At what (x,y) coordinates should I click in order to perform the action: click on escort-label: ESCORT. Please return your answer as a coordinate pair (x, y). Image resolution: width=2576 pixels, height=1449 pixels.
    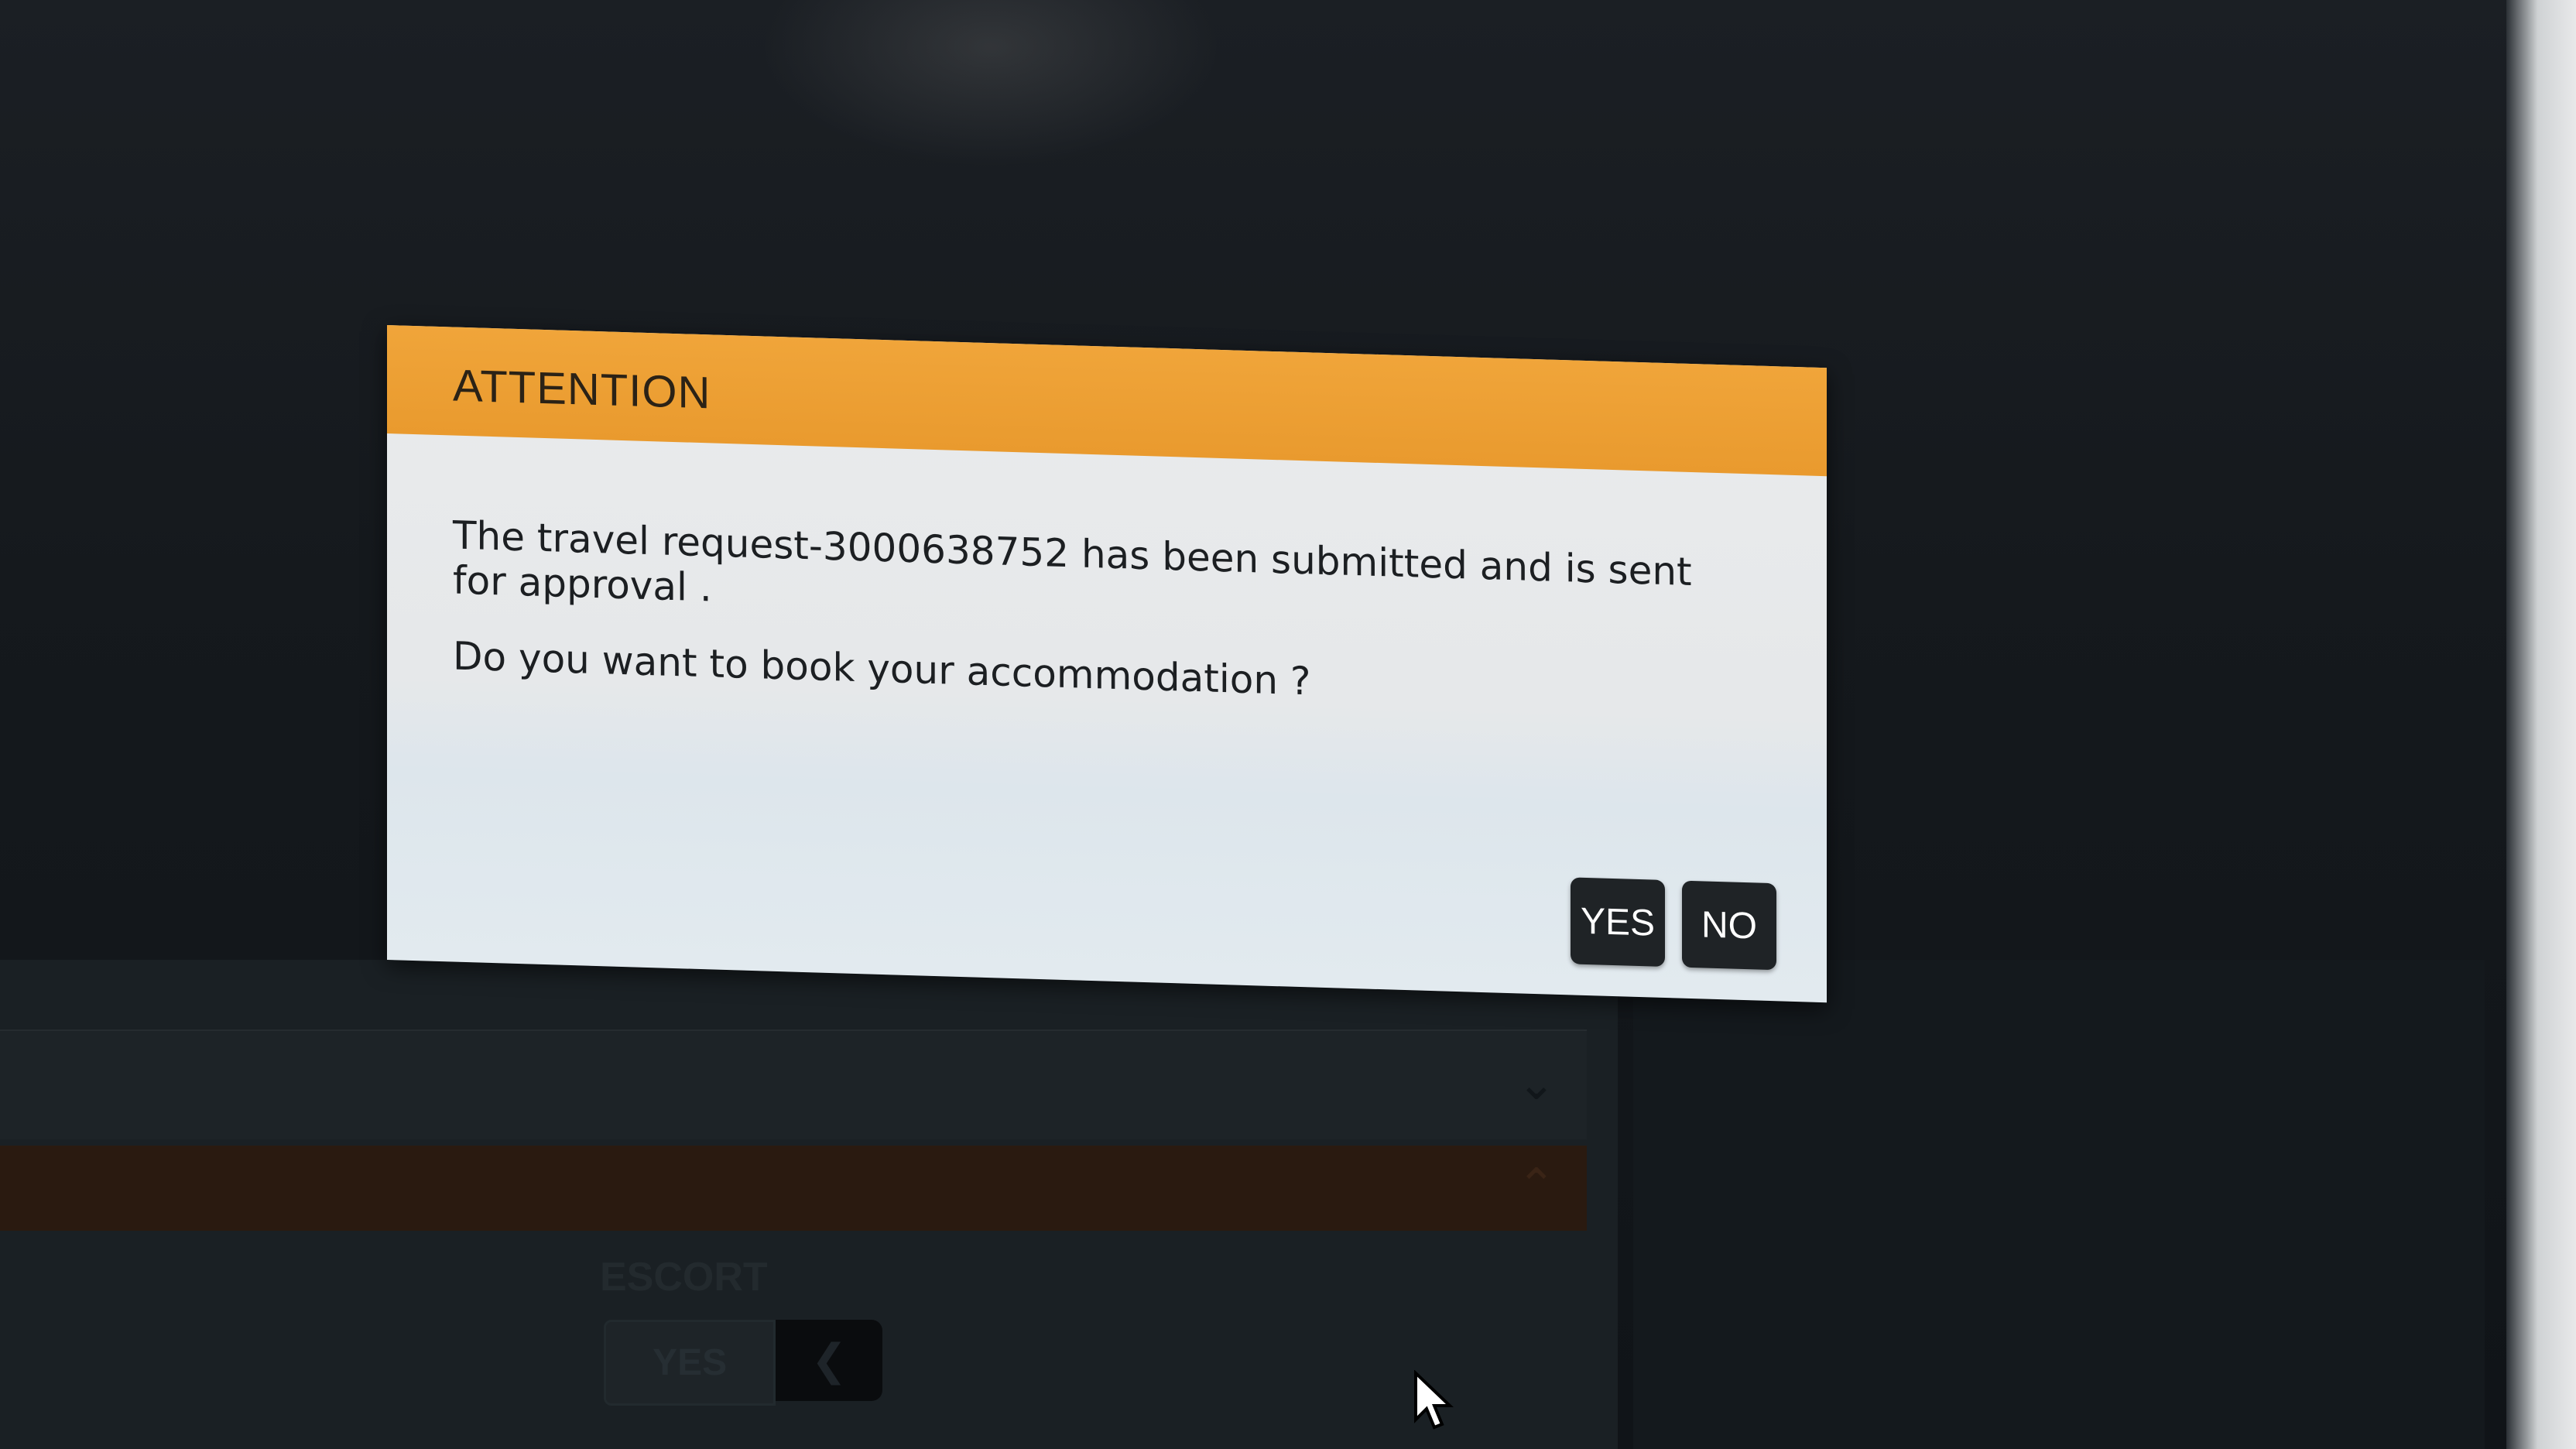
    Looking at the image, I should click on (684, 1277).